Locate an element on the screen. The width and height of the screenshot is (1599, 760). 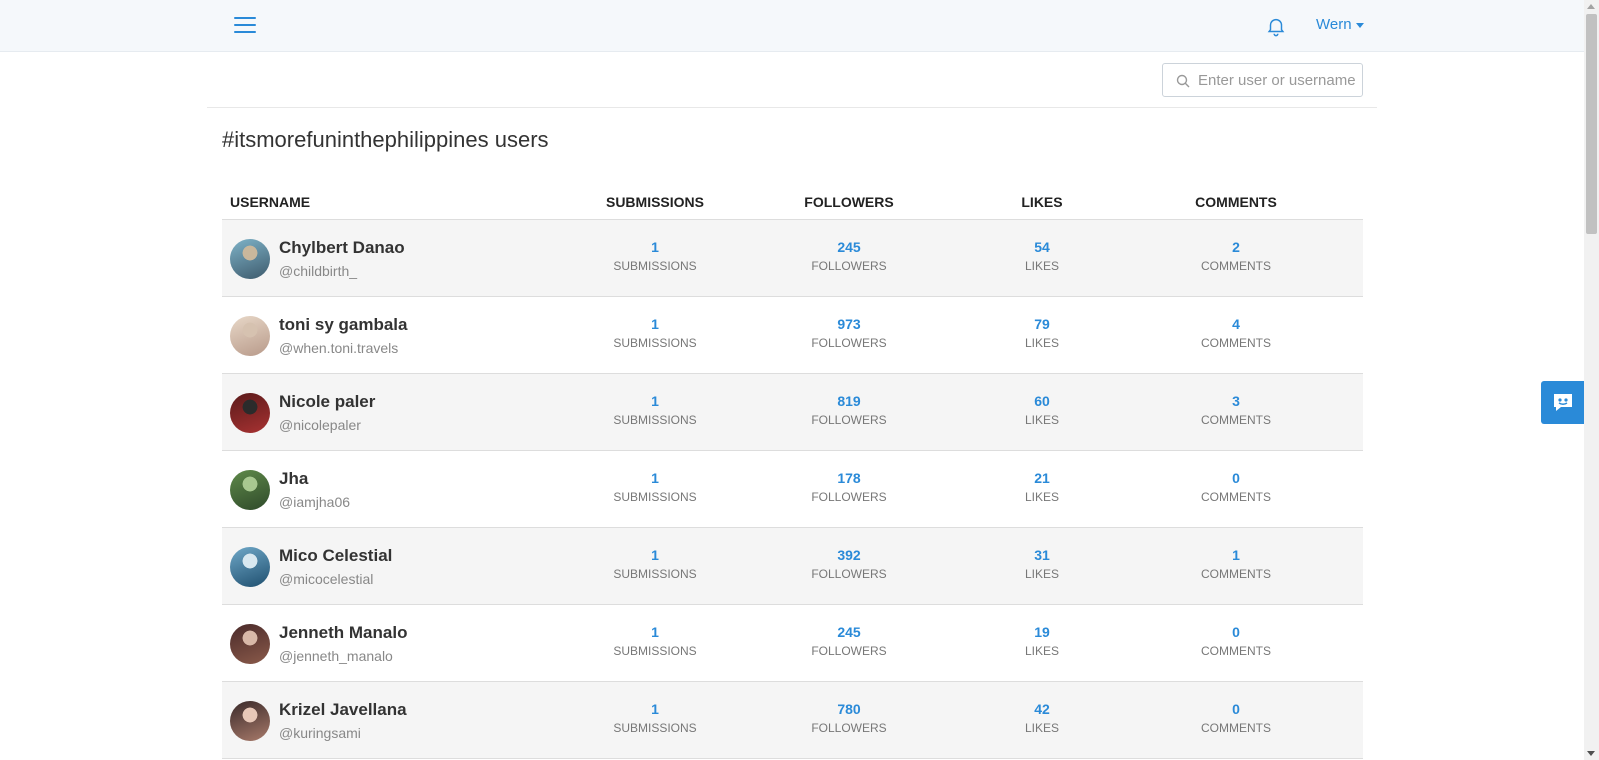
stat-comments-value: 4 is located at coordinates (1236, 324).